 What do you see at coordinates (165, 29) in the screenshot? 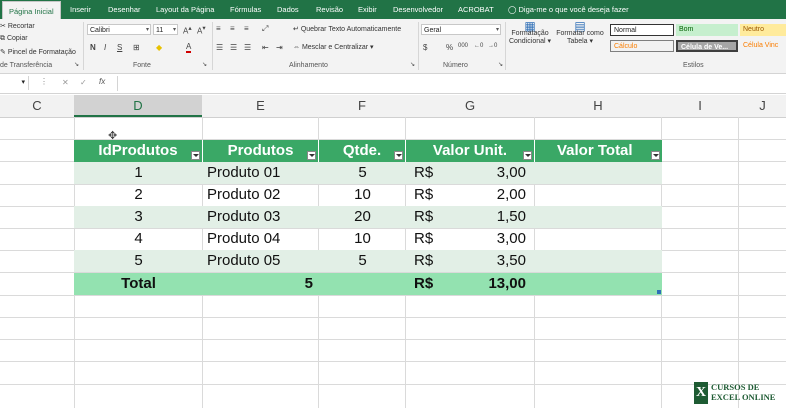
I see `font-size-select: 11 ▾` at bounding box center [165, 29].